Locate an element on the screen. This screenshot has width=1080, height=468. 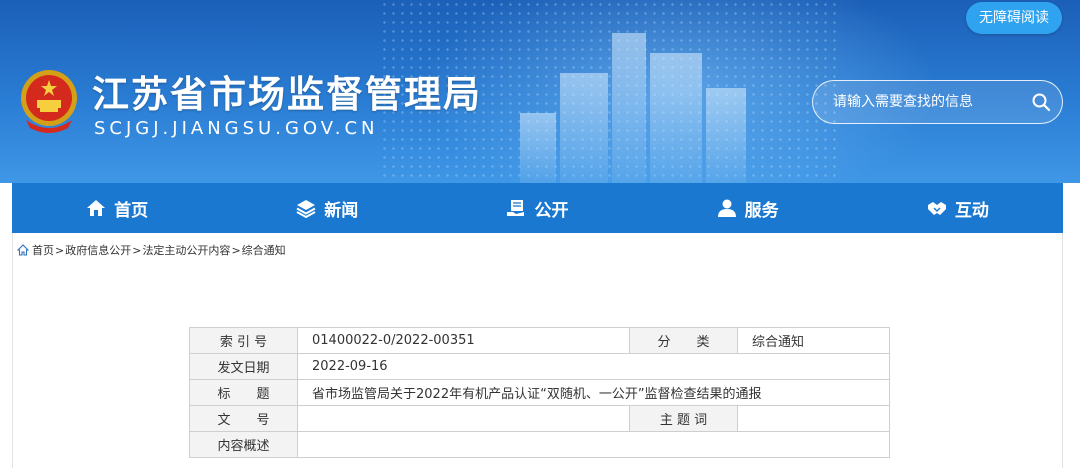
site-title: 江苏省市场监督管理局 is located at coordinates (287, 94).